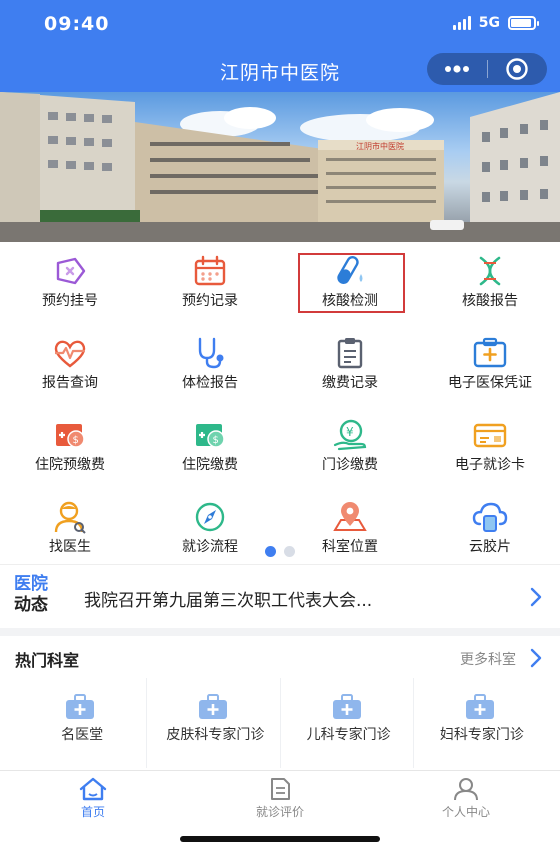 The height and width of the screenshot is (851, 560). I want to click on page-dot, so click(289, 551).